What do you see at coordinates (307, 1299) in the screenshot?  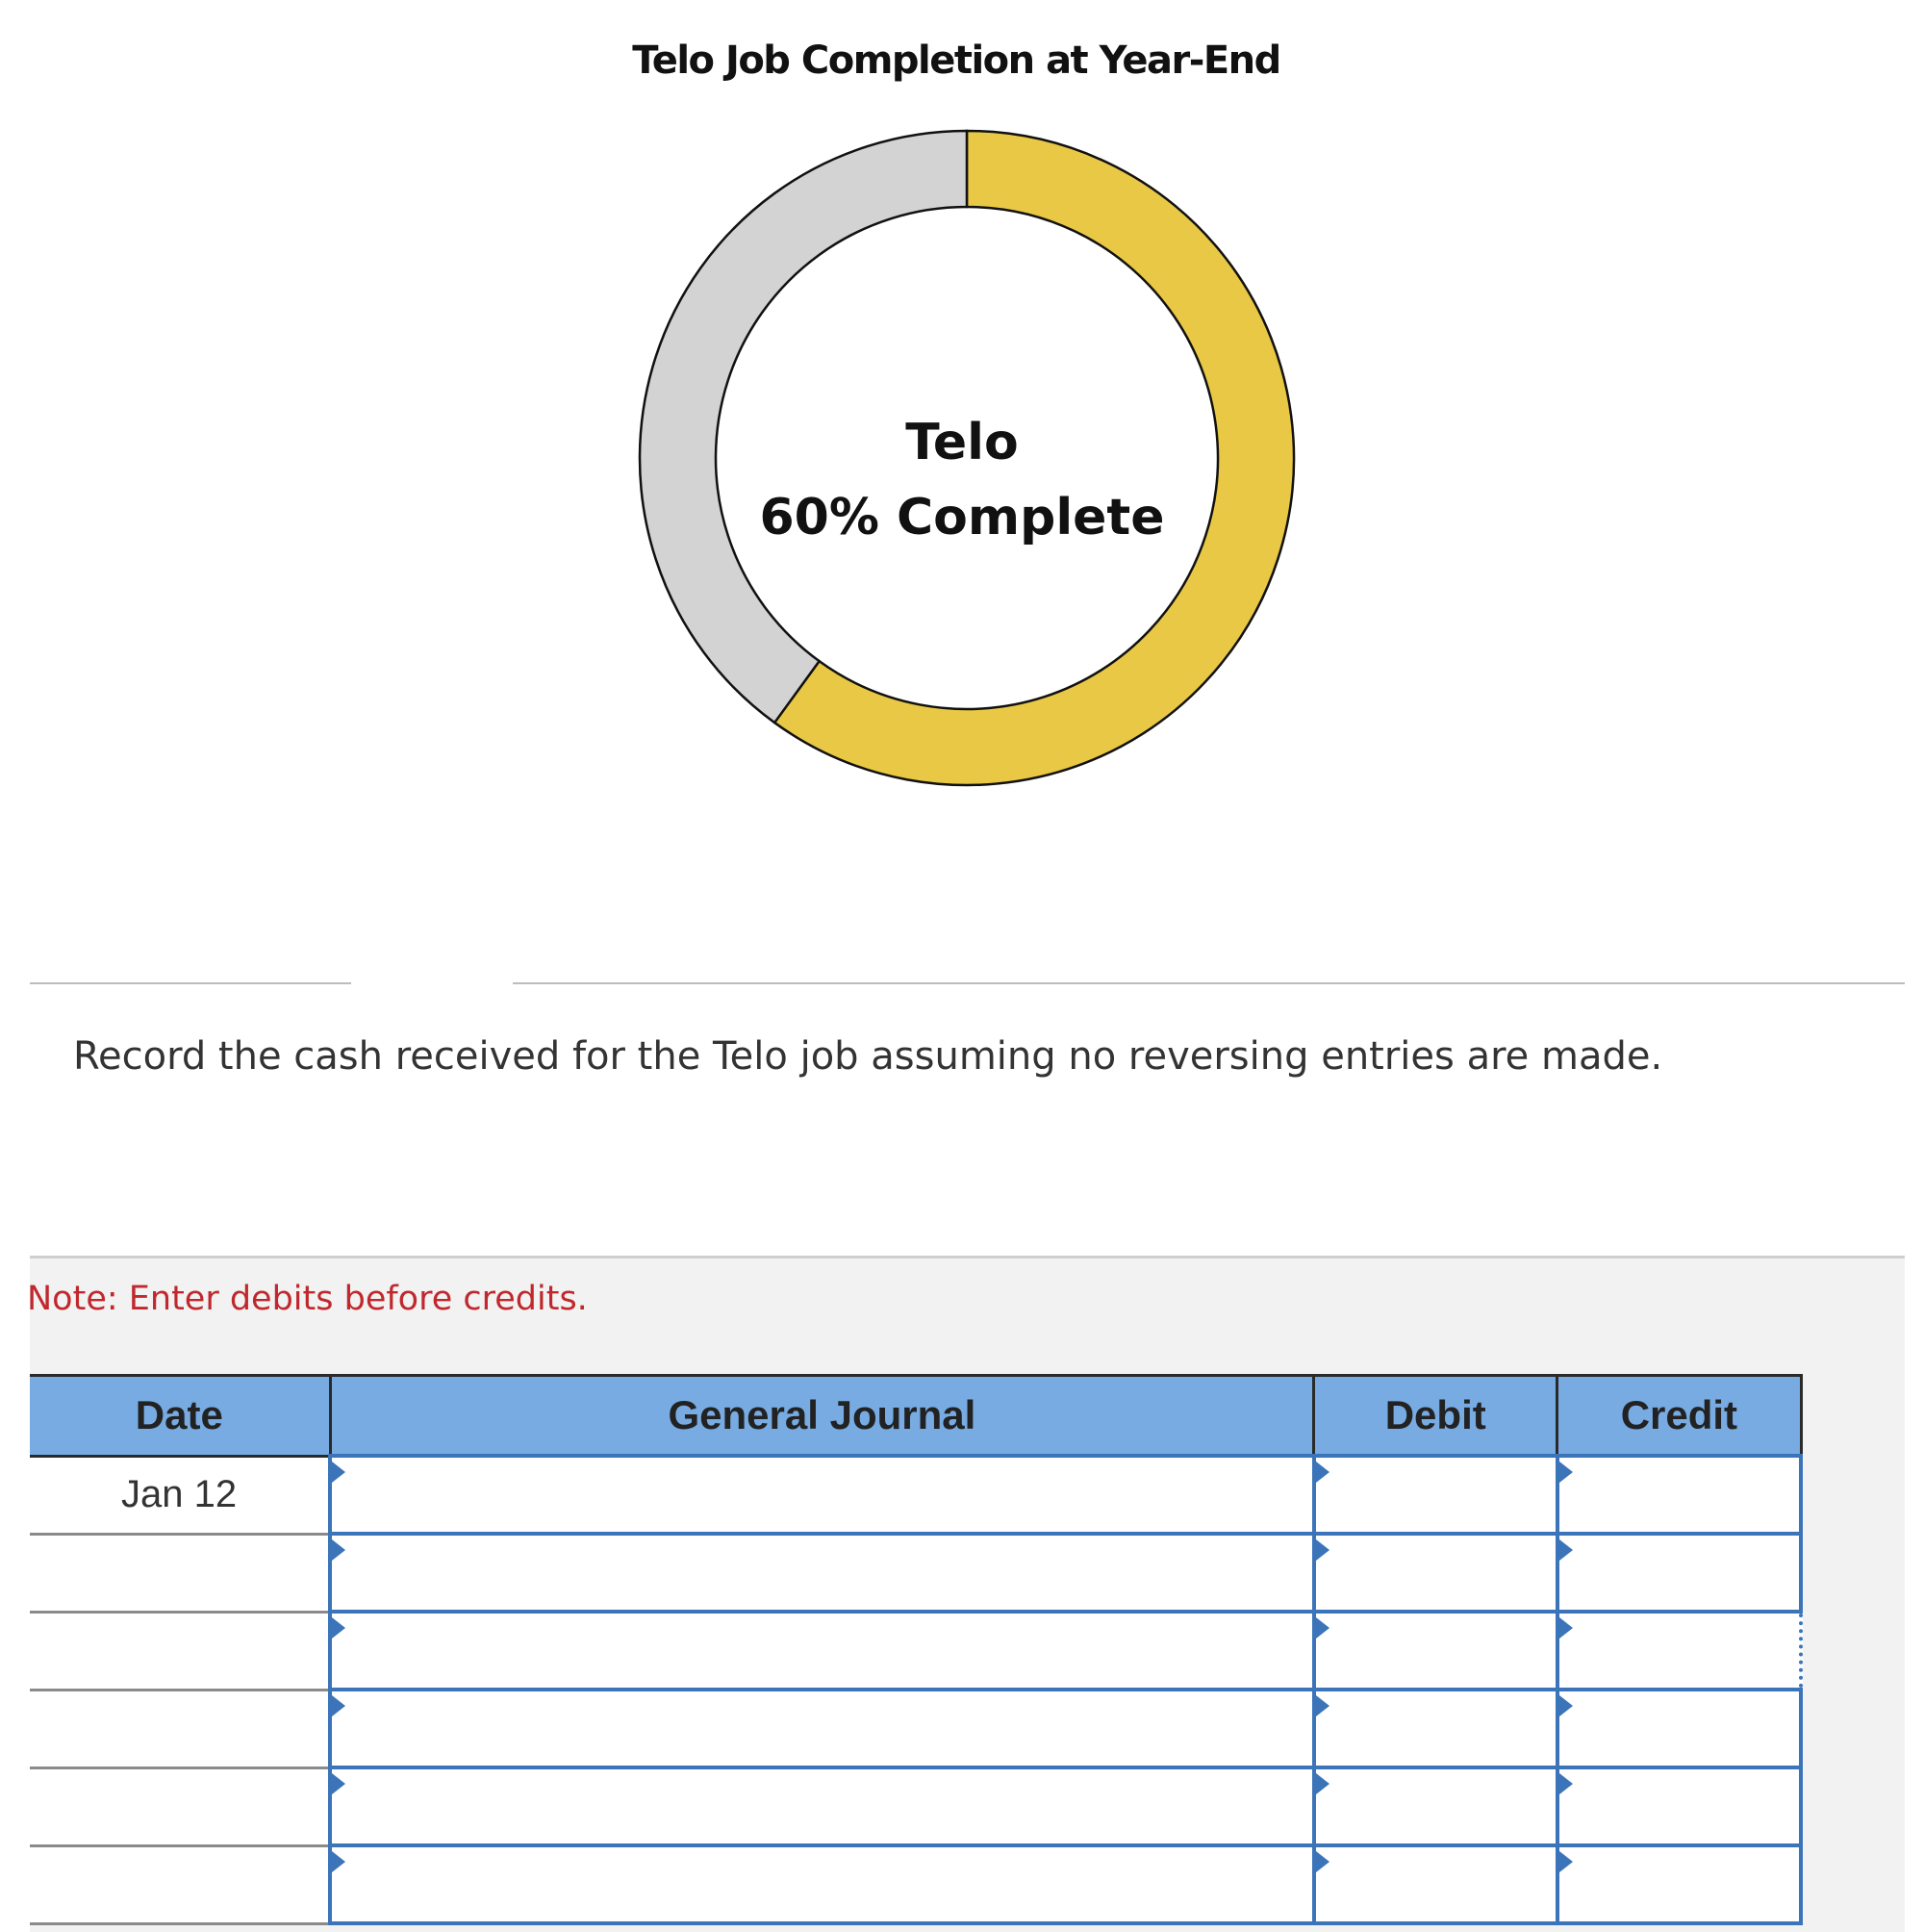 I see `note-text: Note: Enter debits before credits.` at bounding box center [307, 1299].